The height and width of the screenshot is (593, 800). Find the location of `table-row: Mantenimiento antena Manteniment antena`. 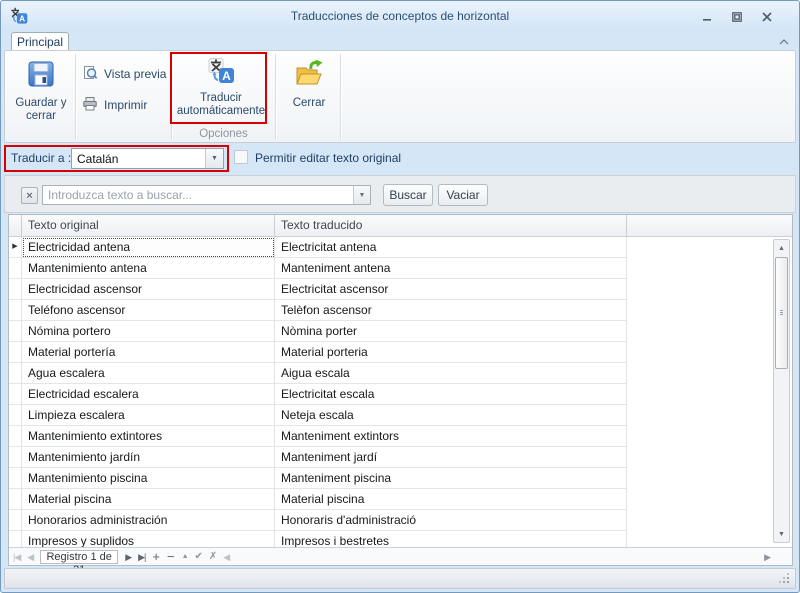

table-row: Mantenimiento antena Manteniment antena is located at coordinates (318, 268).